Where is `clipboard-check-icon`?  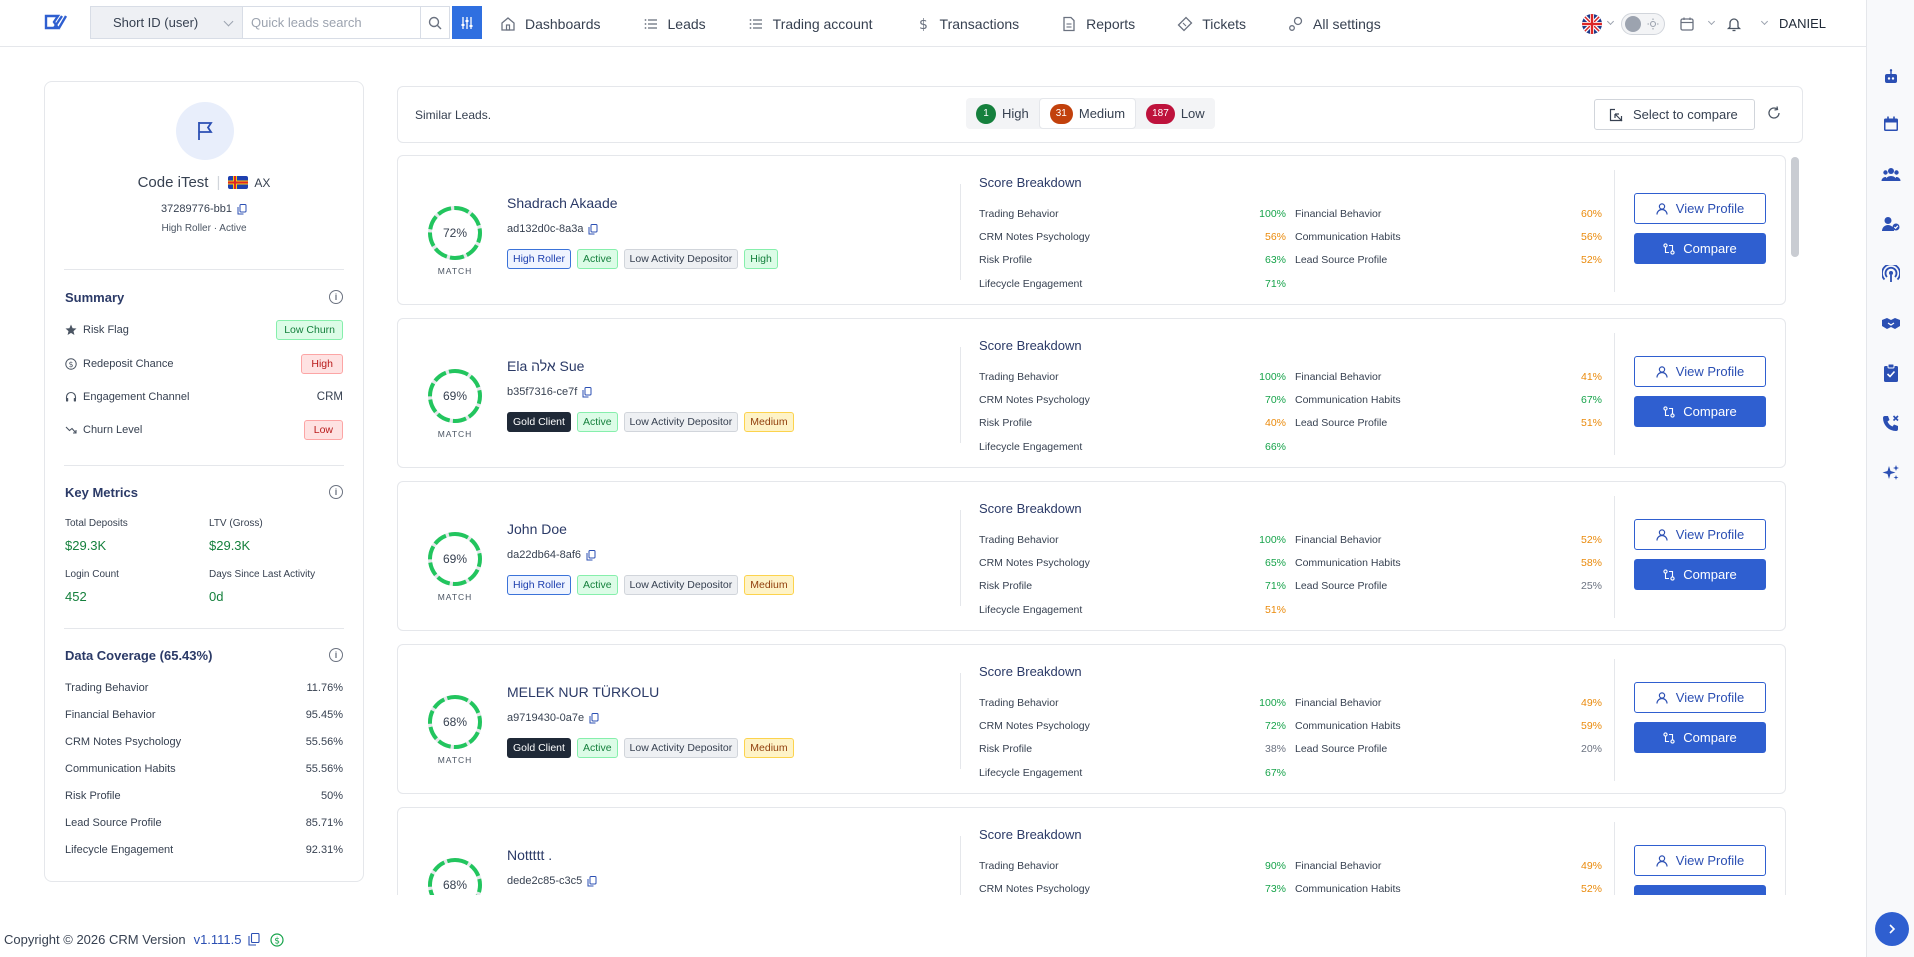
clipboard-check-icon is located at coordinates (1891, 373).